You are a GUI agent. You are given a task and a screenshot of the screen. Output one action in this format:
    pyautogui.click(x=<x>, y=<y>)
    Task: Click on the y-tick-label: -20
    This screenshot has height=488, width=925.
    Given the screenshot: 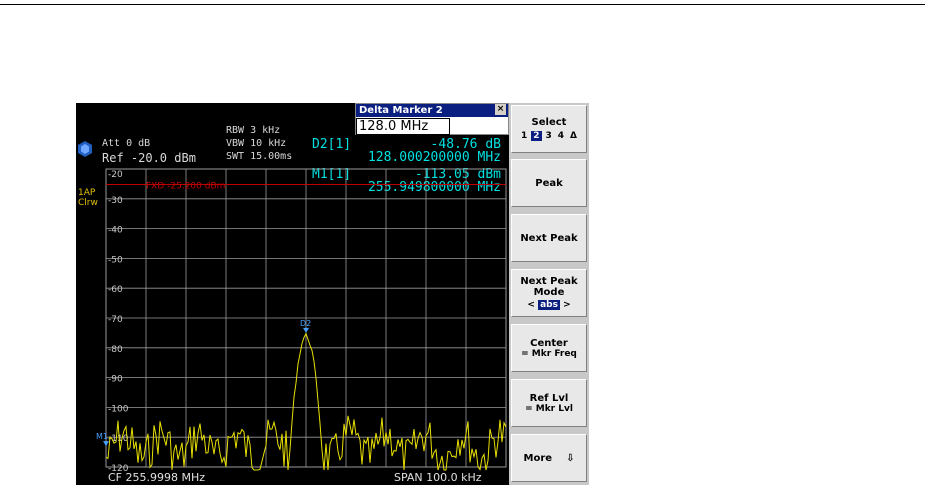 What is the action you would take?
    pyautogui.click(x=115, y=175)
    